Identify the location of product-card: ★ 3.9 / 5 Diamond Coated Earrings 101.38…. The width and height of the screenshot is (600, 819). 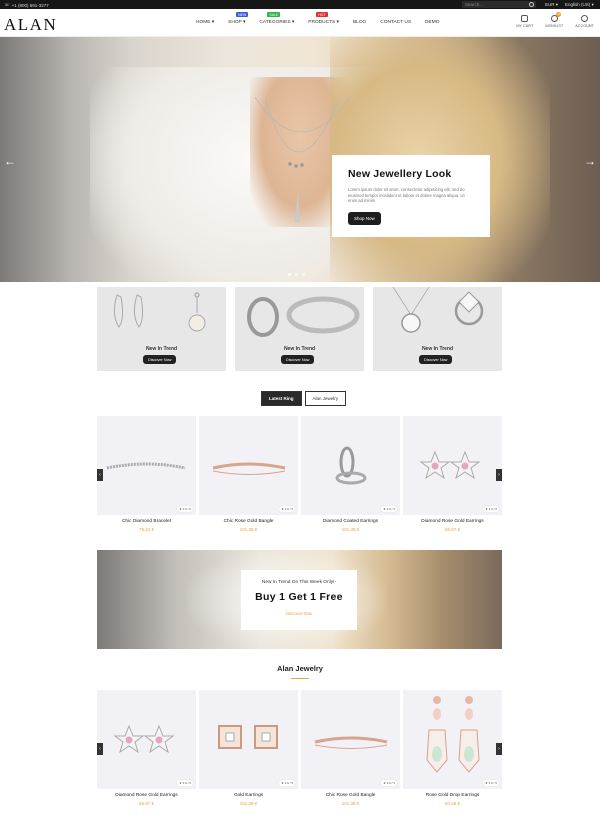
(350, 474).